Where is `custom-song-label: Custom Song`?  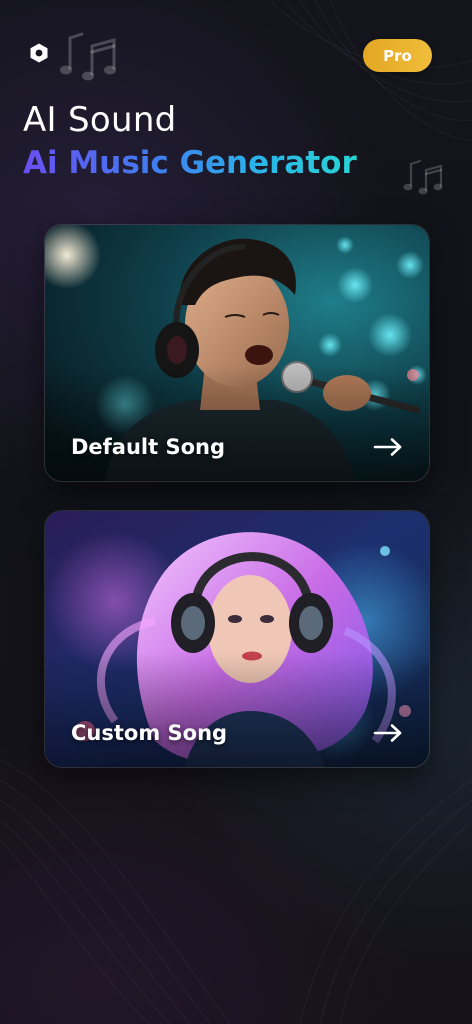 custom-song-label: Custom Song is located at coordinates (149, 733).